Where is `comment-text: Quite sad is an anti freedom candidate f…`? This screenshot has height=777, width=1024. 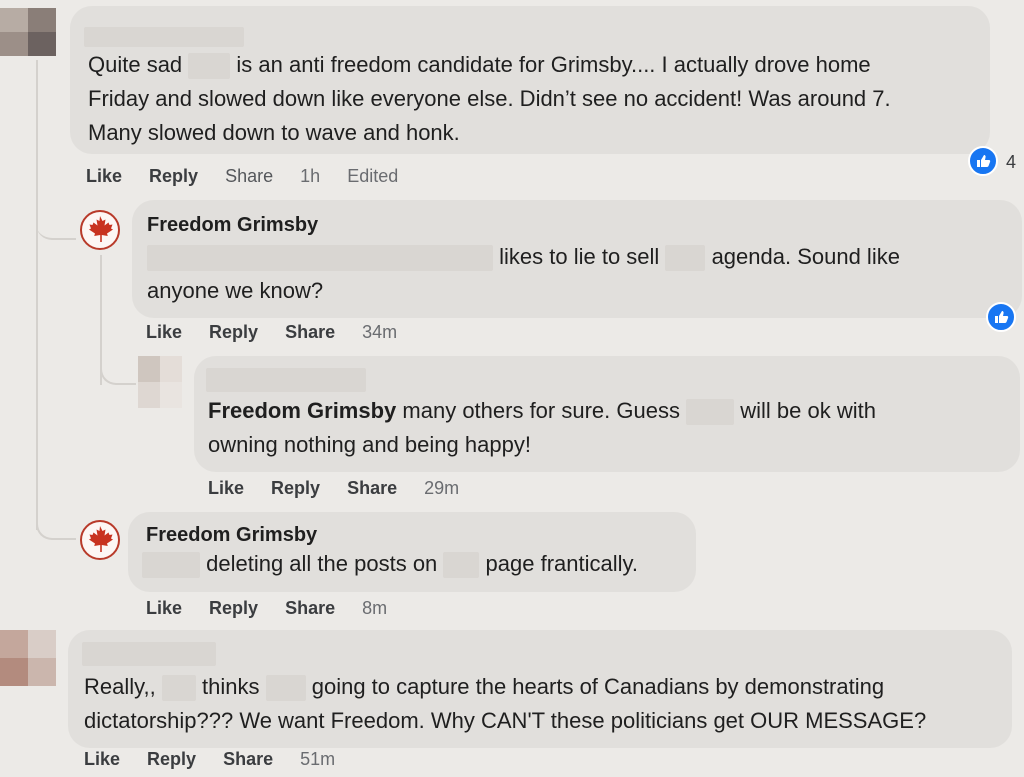
comment-text: Quite sad is an anti freedom candidate f… is located at coordinates (538, 99).